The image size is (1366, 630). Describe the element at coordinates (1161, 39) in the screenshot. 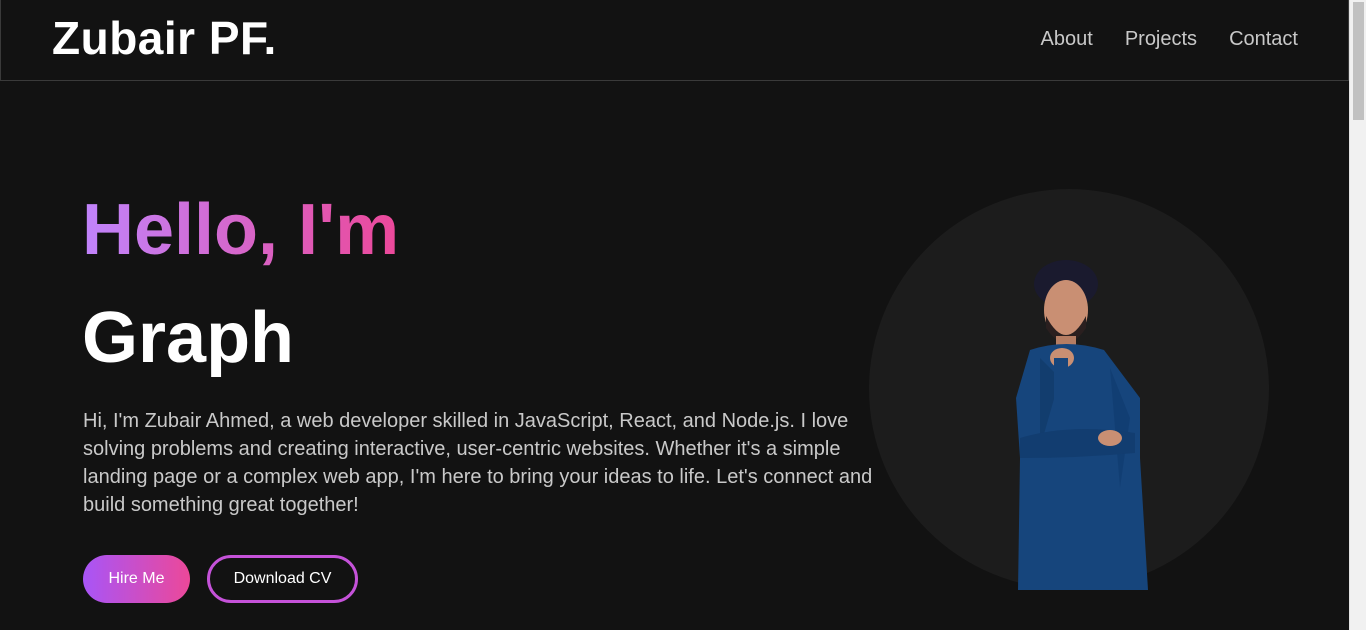

I see `nav-link-projects: Projects` at that location.